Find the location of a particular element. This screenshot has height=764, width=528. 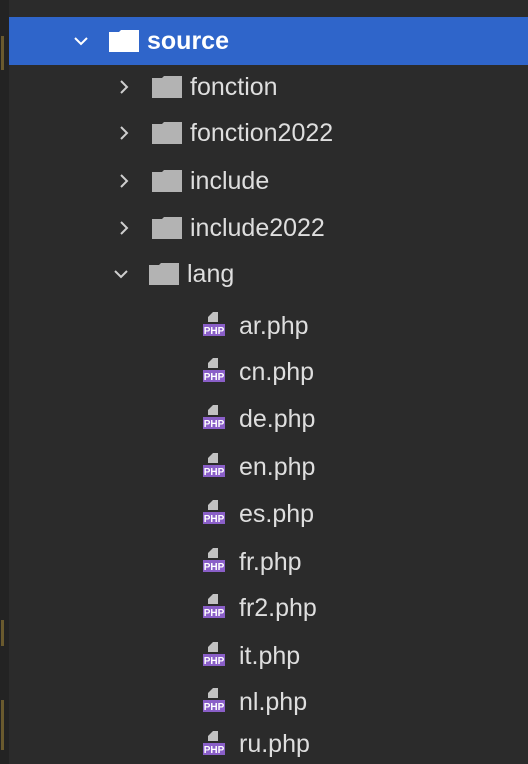

tree-row-file: PHP nl.php is located at coordinates (268, 702).